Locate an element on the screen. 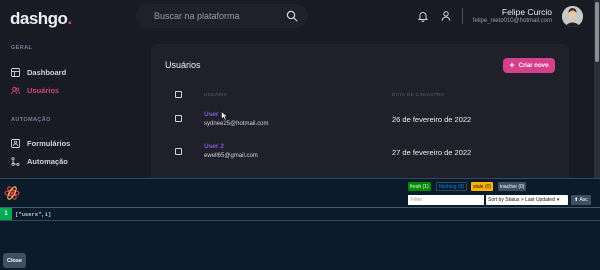 This screenshot has width=600, height=270. sidebar-item-label: Dashboard is located at coordinates (47, 72).